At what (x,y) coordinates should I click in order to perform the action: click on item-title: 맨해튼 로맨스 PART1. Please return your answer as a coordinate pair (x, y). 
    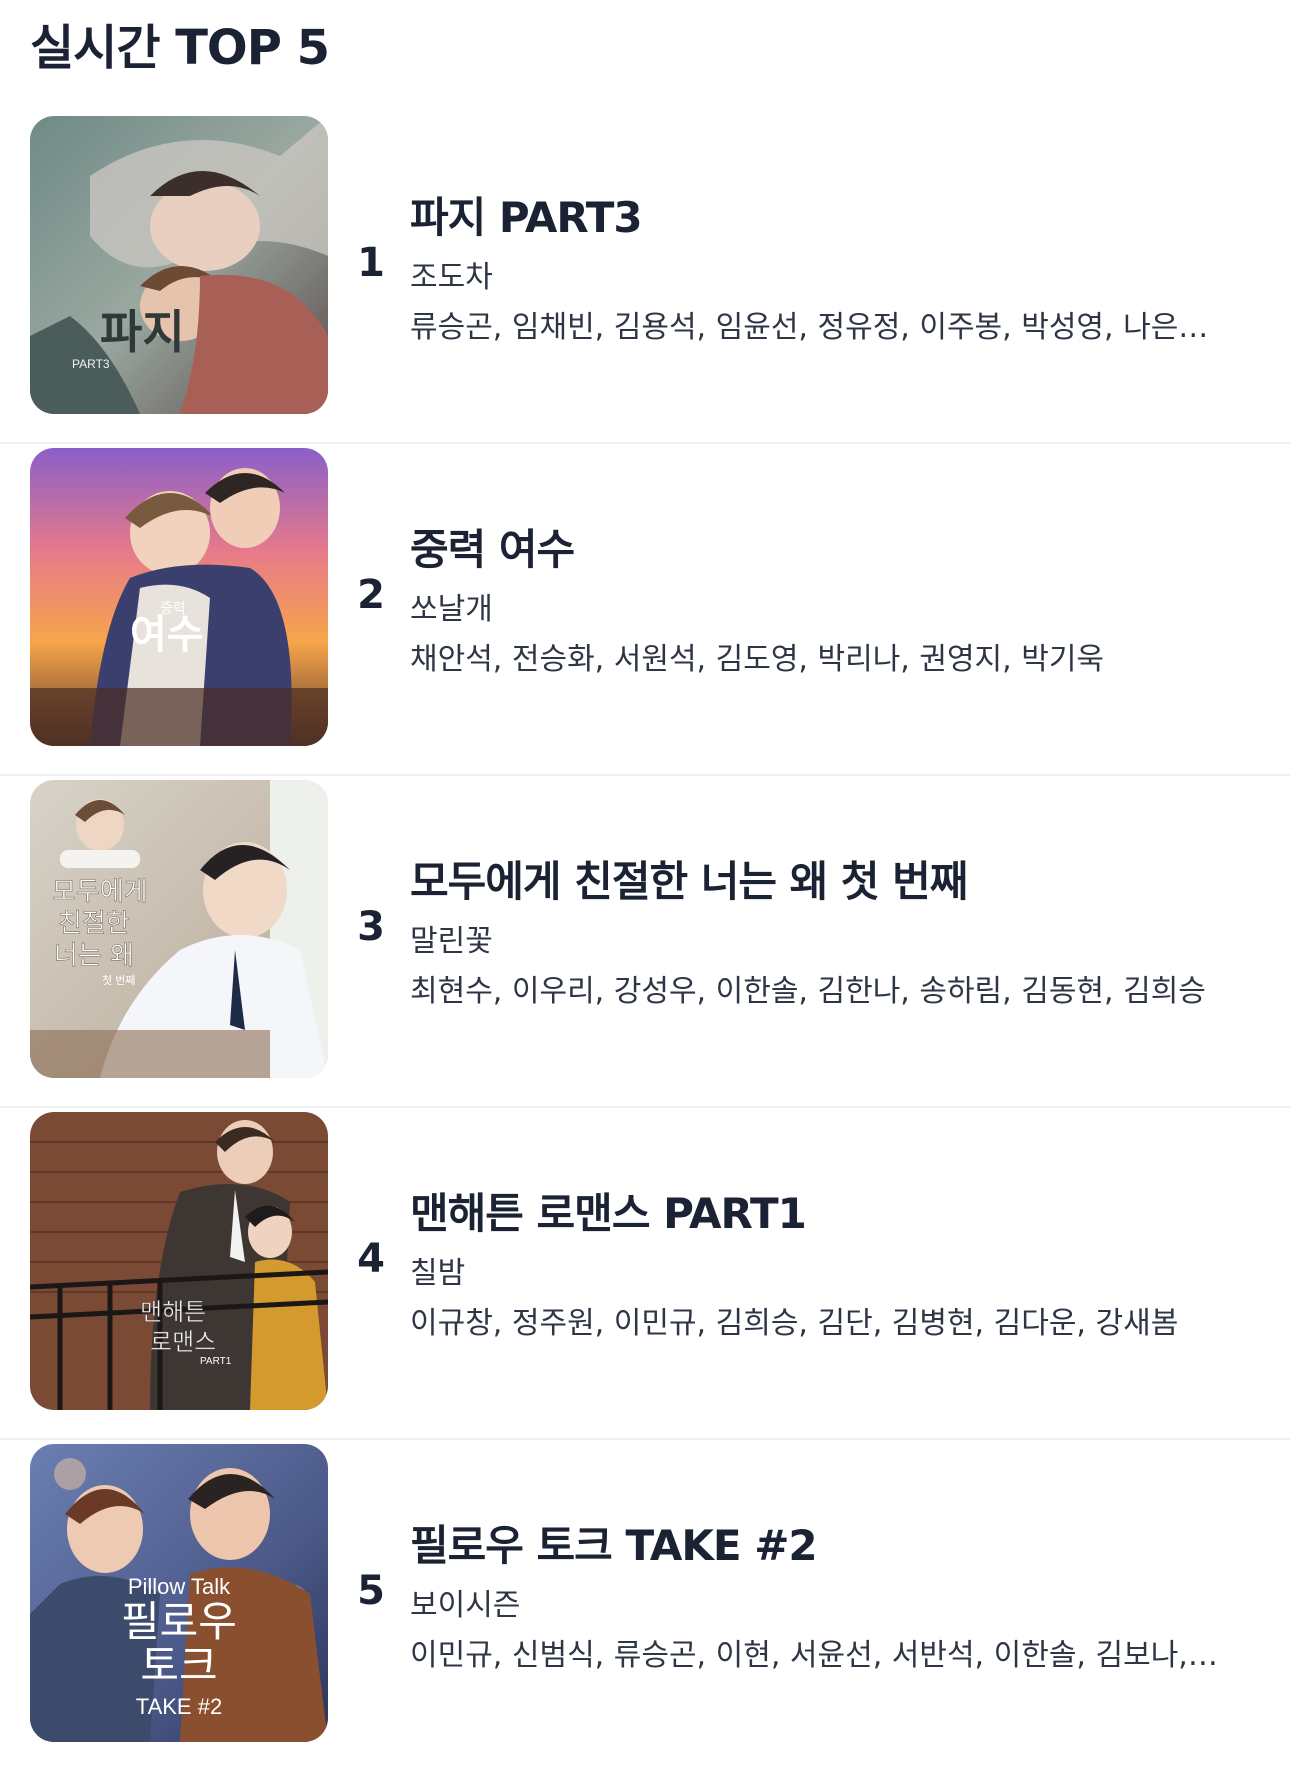
    Looking at the image, I should click on (608, 1210).